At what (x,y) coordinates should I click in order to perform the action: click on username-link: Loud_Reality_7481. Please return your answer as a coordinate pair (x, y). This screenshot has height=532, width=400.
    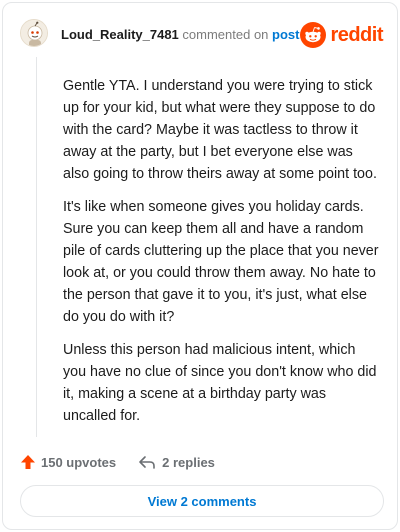
    Looking at the image, I should click on (120, 34).